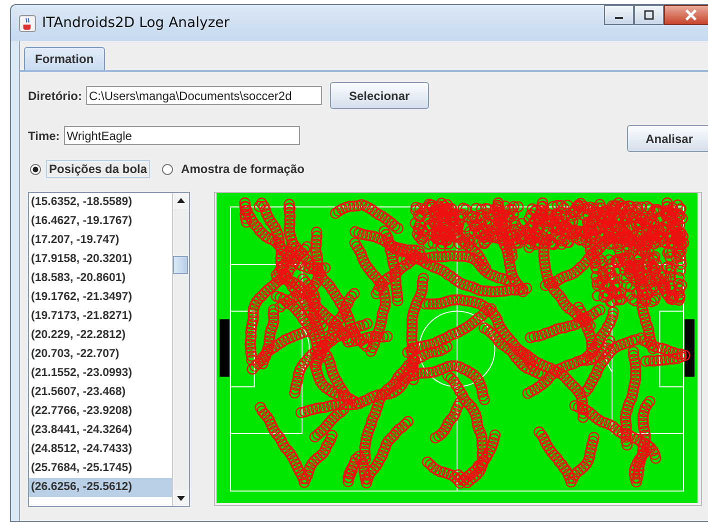 Image resolution: width=708 pixels, height=522 pixels. I want to click on radio-label: Posições da bola, so click(98, 169).